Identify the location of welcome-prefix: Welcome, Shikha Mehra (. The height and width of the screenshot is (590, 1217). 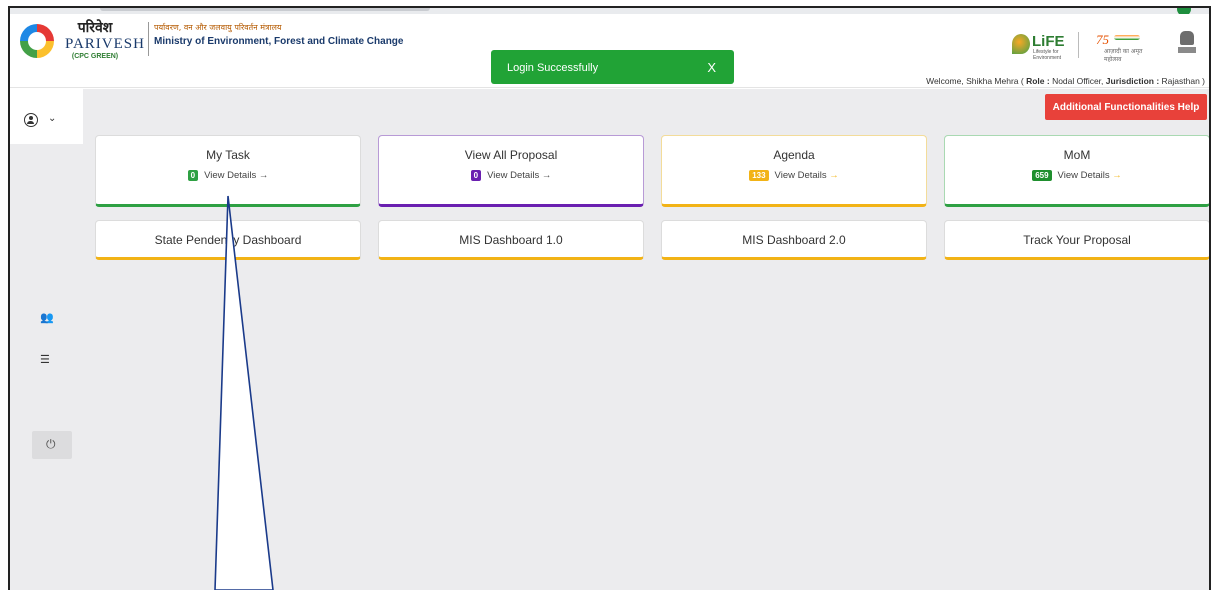
(976, 81).